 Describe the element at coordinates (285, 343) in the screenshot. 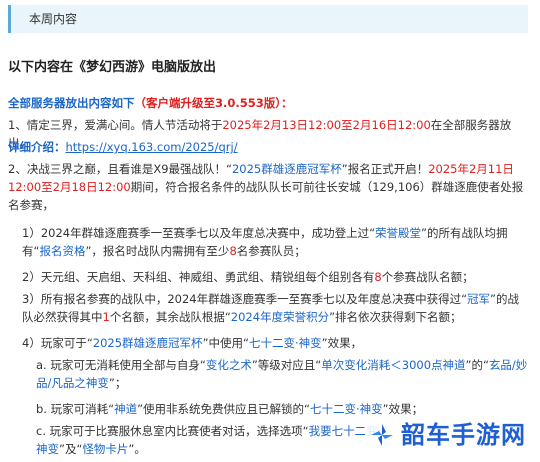

I see `rule-4-trans: 七十二变·神变` at that location.